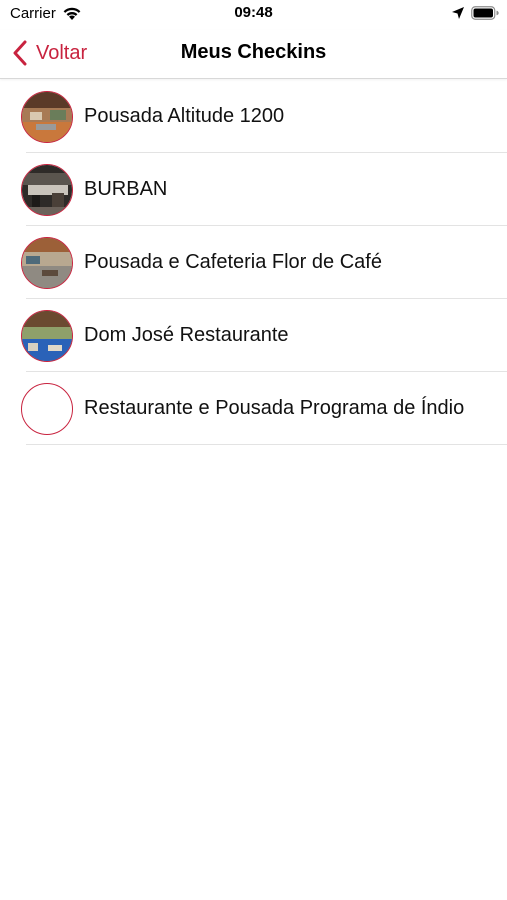  Describe the element at coordinates (274, 408) in the screenshot. I see `list-item-label: Restaurante e Pousada Programa de Índio` at that location.